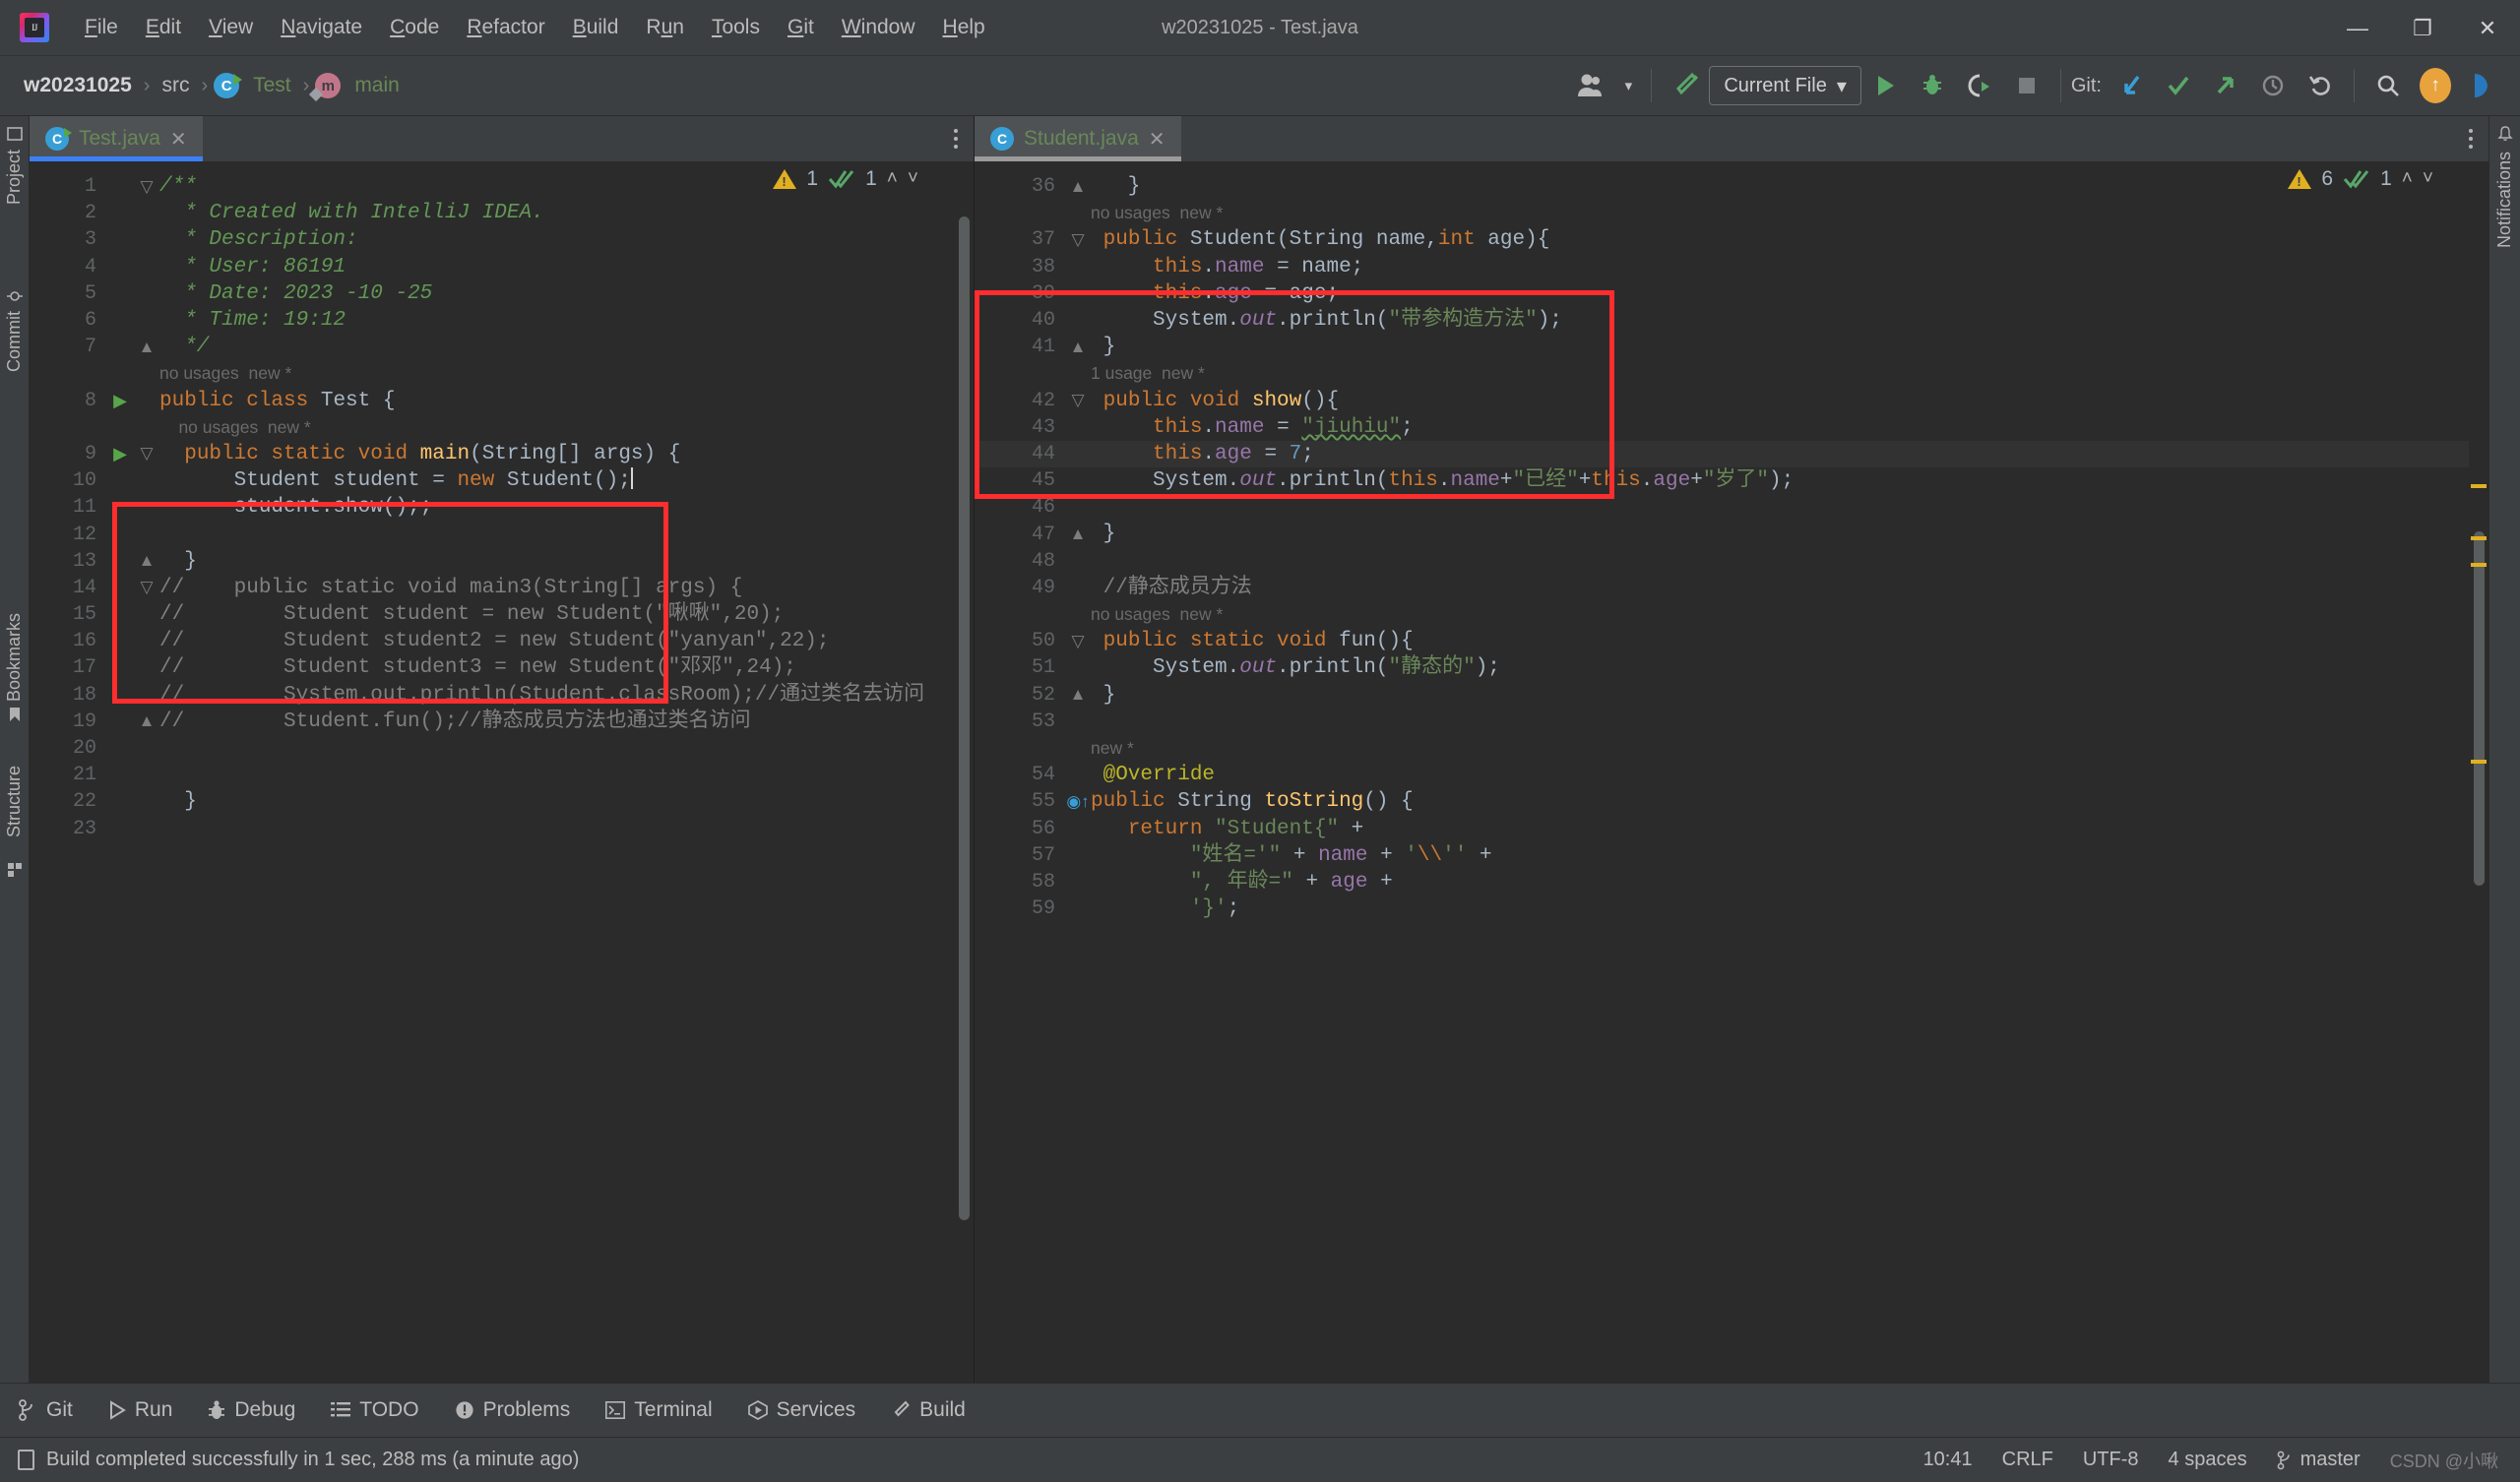  I want to click on menu-file: File, so click(101, 27).